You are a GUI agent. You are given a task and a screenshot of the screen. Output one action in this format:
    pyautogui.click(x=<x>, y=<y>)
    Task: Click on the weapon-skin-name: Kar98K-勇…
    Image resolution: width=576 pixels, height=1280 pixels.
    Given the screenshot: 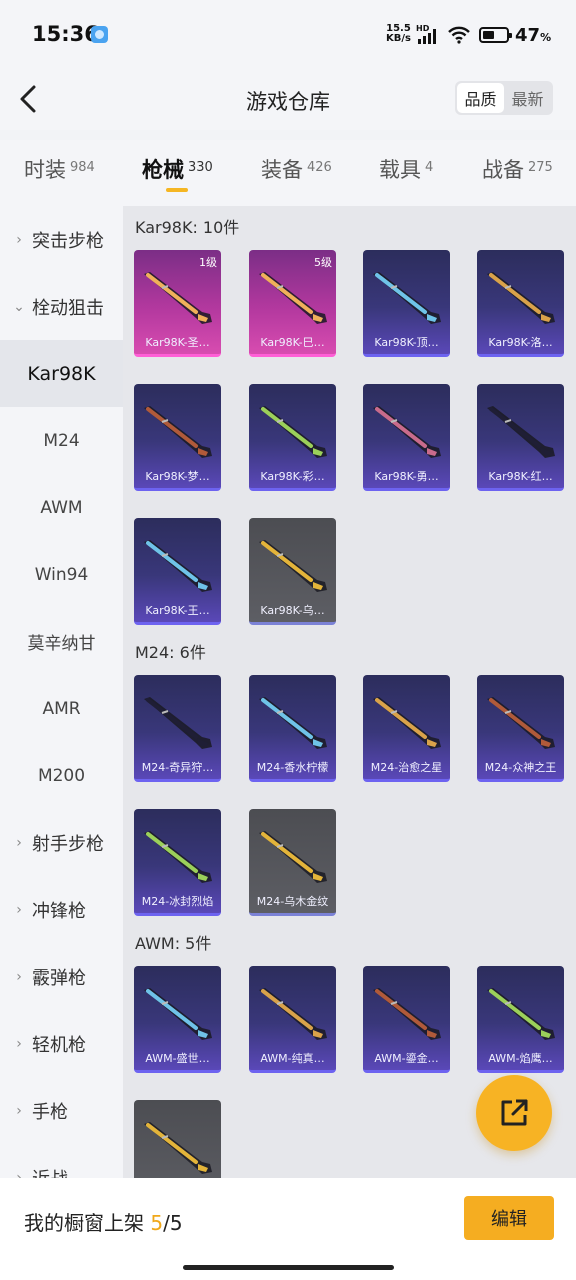 What is the action you would take?
    pyautogui.click(x=406, y=476)
    